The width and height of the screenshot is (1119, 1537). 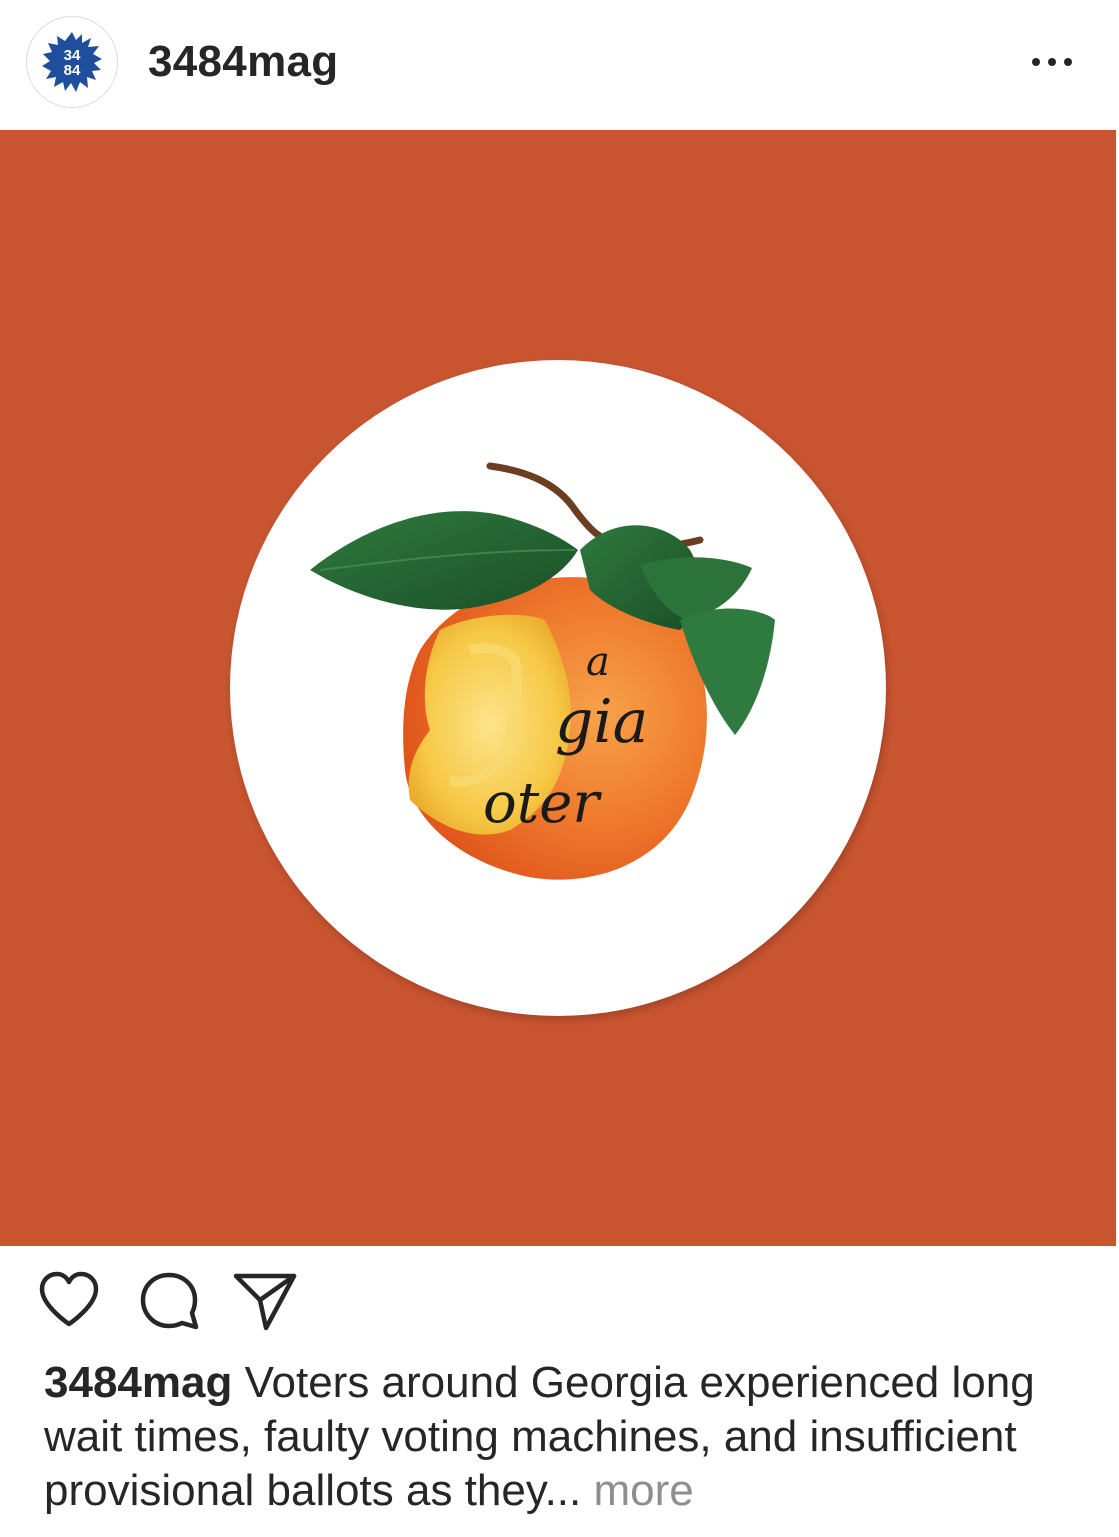 What do you see at coordinates (542, 803) in the screenshot?
I see `sticker-text-line3: oter` at bounding box center [542, 803].